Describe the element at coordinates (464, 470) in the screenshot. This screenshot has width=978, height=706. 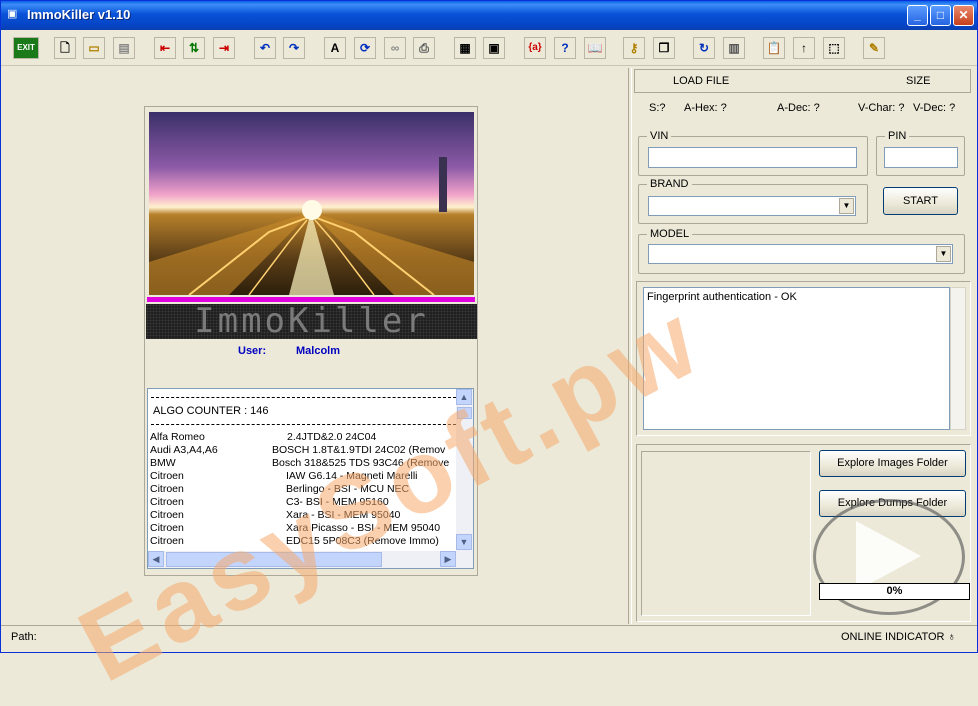
I see `vertical-scrollbar: ▲ ▼` at that location.